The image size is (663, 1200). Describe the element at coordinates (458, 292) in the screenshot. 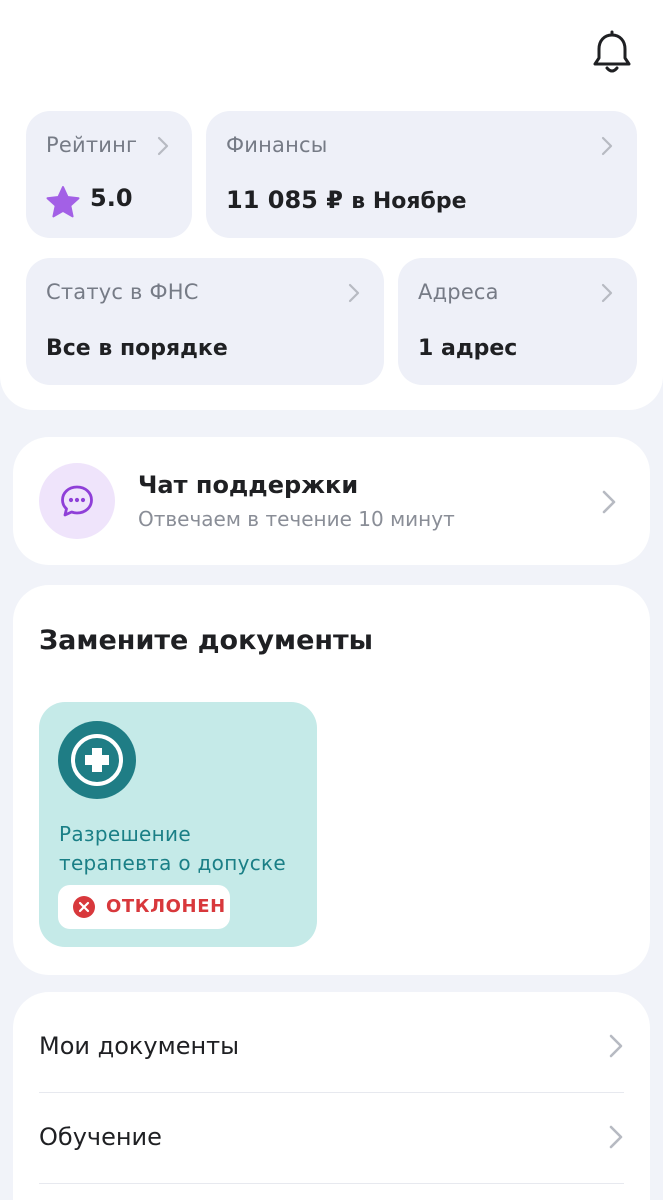

I see `addresses-label: Адреса` at that location.